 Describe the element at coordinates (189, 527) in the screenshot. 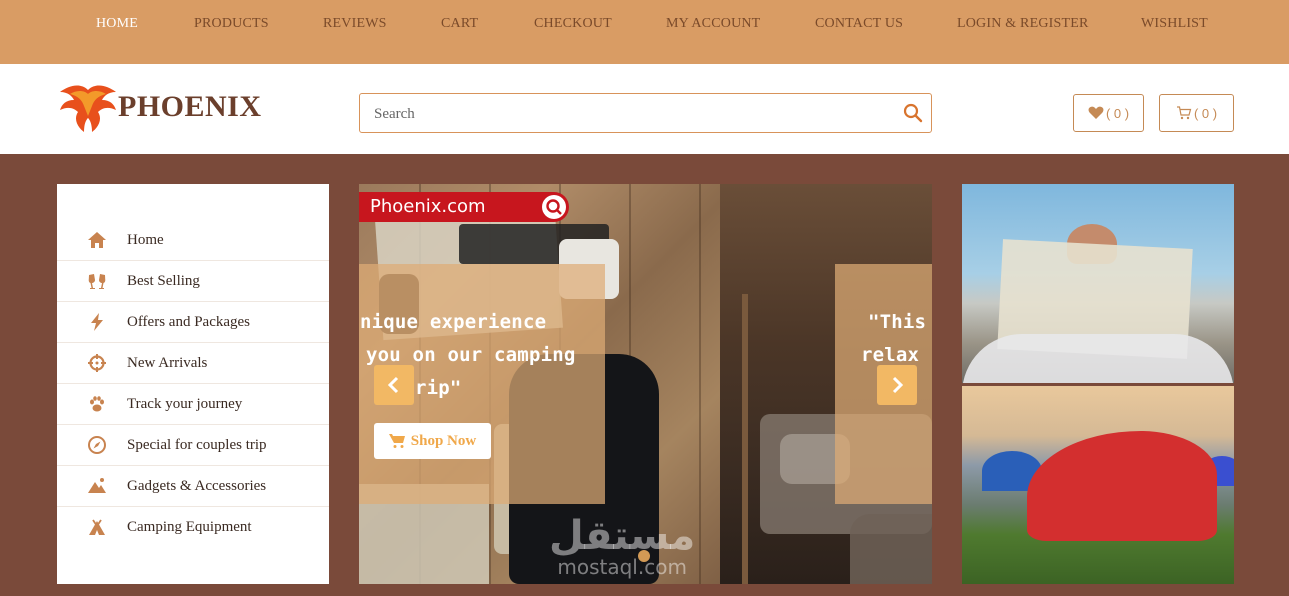

I see `sidebar-item-label: Camping Equipment` at that location.